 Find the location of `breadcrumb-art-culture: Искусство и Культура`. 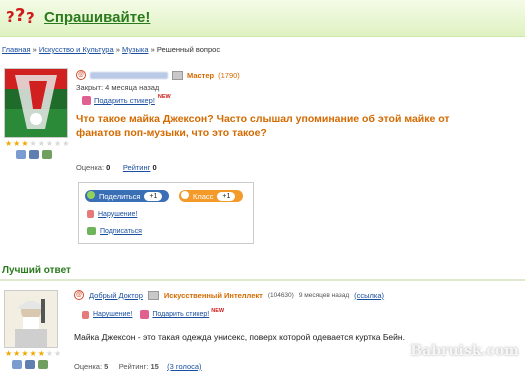

breadcrumb-art-culture: Искусство и Культура is located at coordinates (76, 49).